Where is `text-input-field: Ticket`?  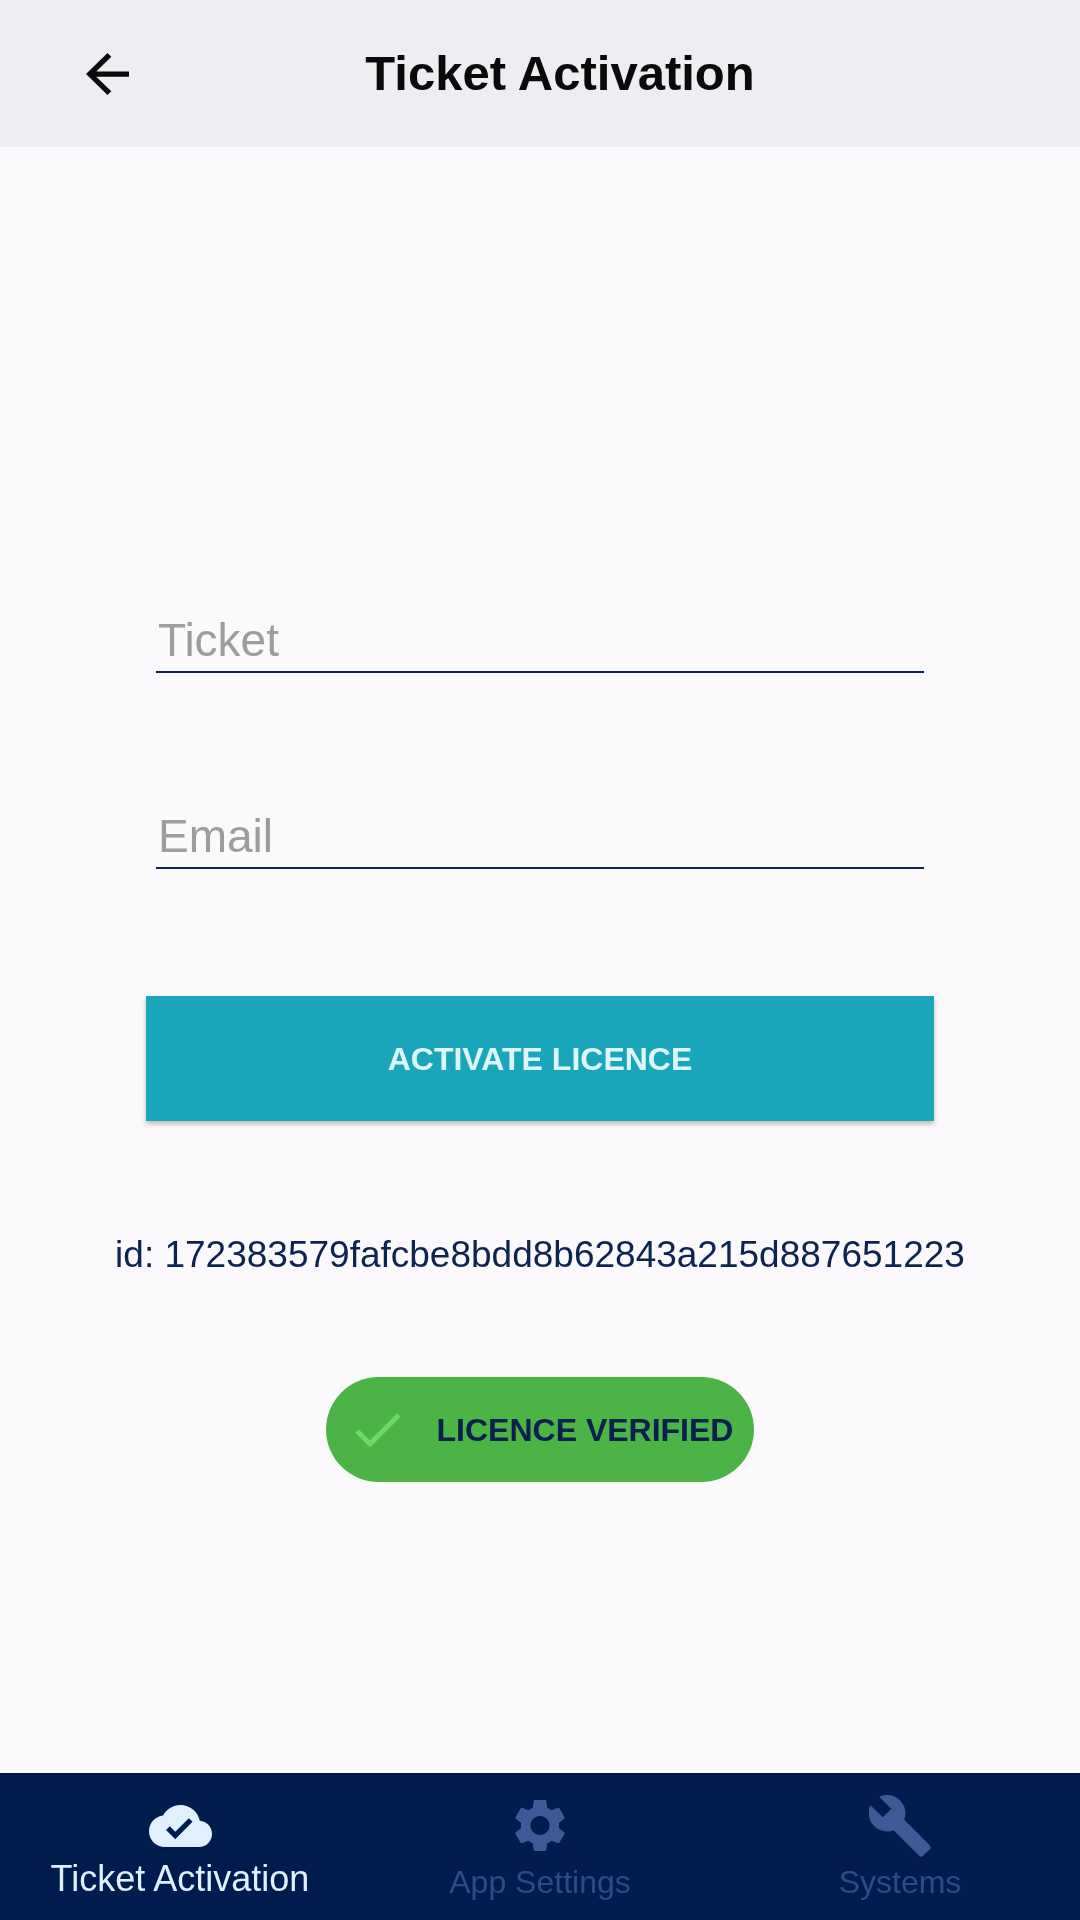
text-input-field: Ticket is located at coordinates (540, 641).